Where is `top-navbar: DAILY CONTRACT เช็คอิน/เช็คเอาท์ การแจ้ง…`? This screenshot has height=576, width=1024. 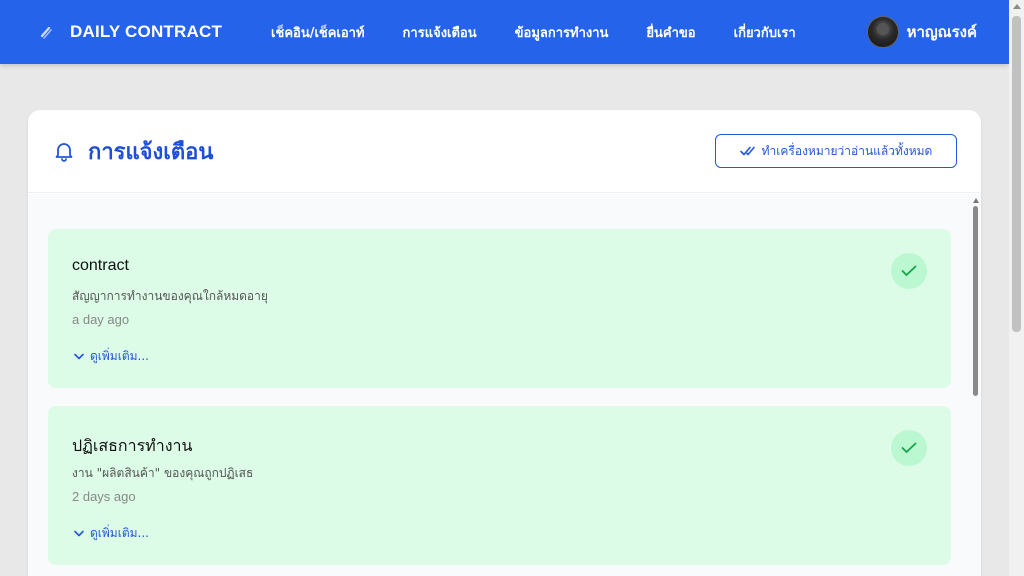
top-navbar: DAILY CONTRACT เช็คอิน/เช็คเอาท์ การแจ้ง… is located at coordinates (504, 32).